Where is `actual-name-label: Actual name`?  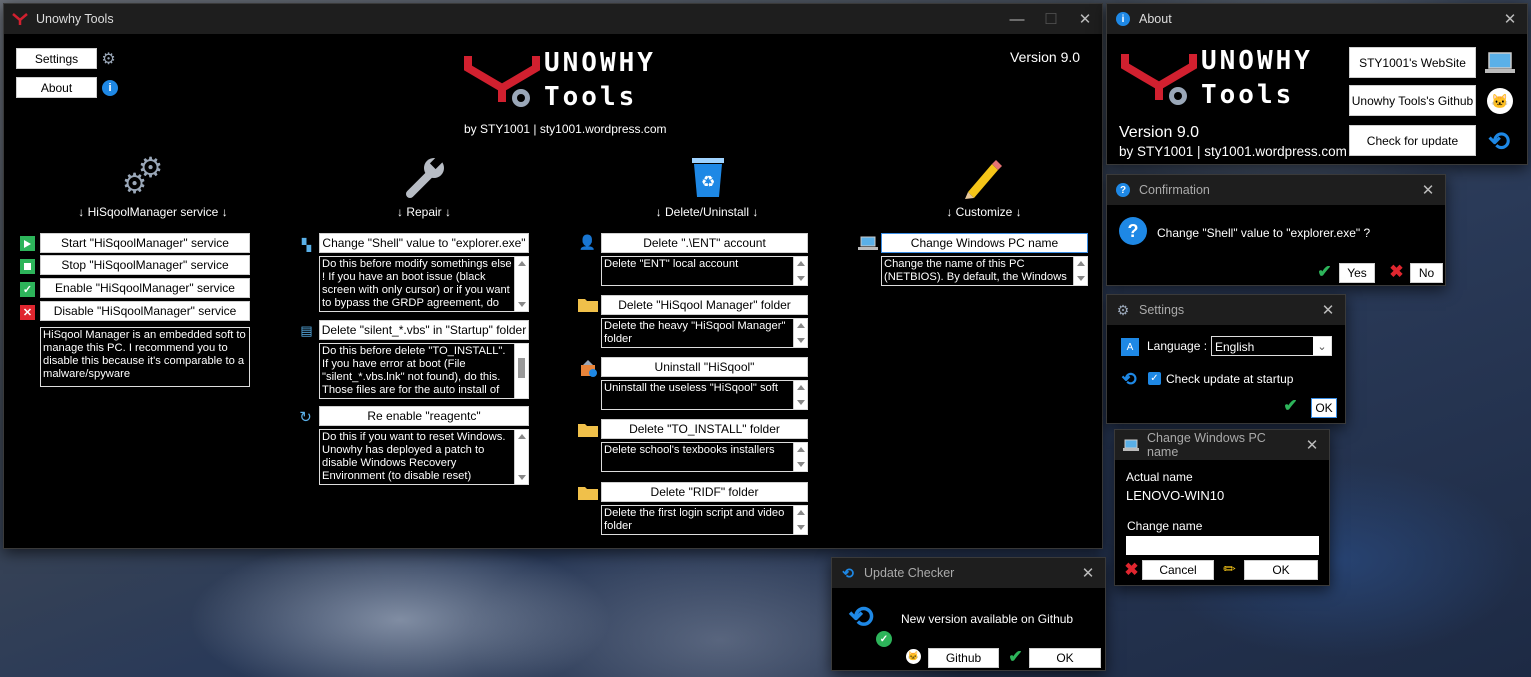
actual-name-label: Actual name is located at coordinates (1159, 477).